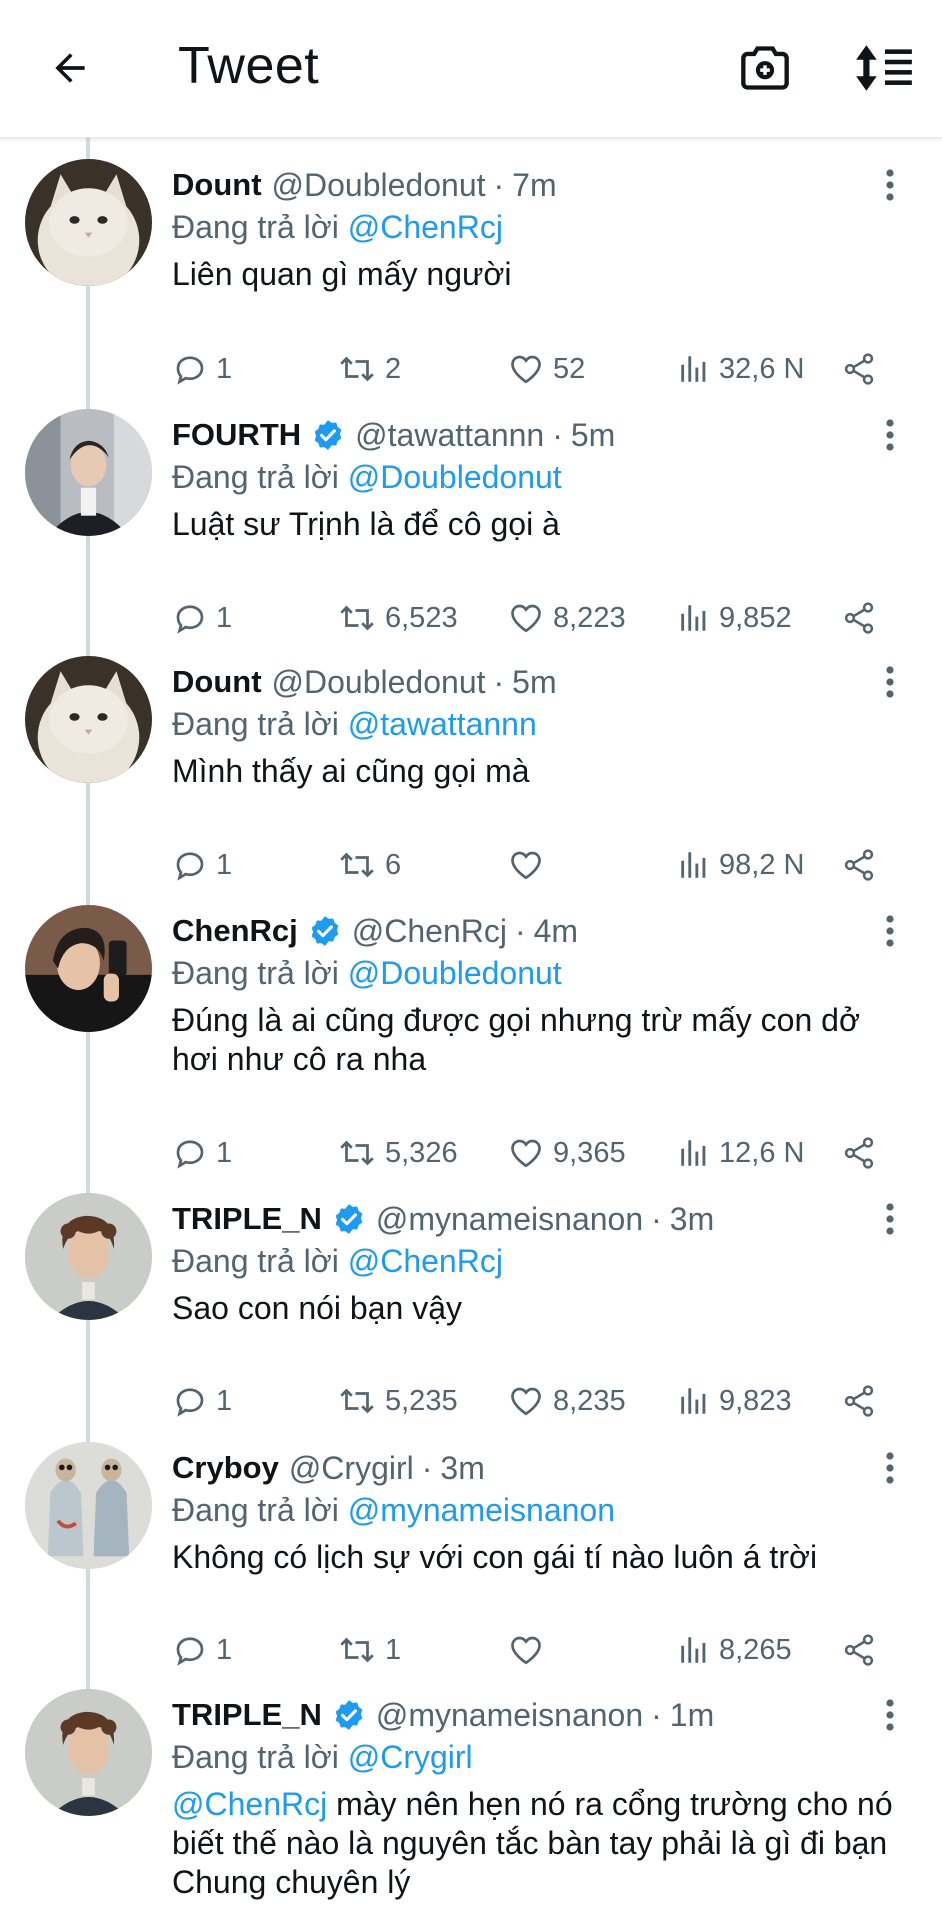  I want to click on views-button: 8,265, so click(734, 1650).